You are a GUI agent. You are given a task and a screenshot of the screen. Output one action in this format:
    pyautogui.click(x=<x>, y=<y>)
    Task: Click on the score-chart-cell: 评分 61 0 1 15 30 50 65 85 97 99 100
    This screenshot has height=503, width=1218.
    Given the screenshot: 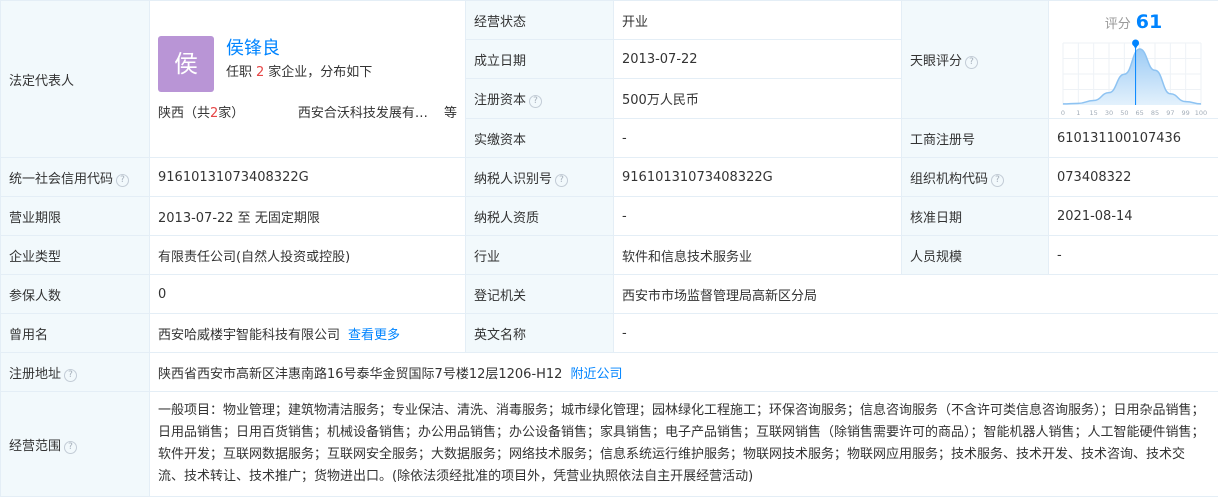 What is the action you would take?
    pyautogui.click(x=1133, y=59)
    